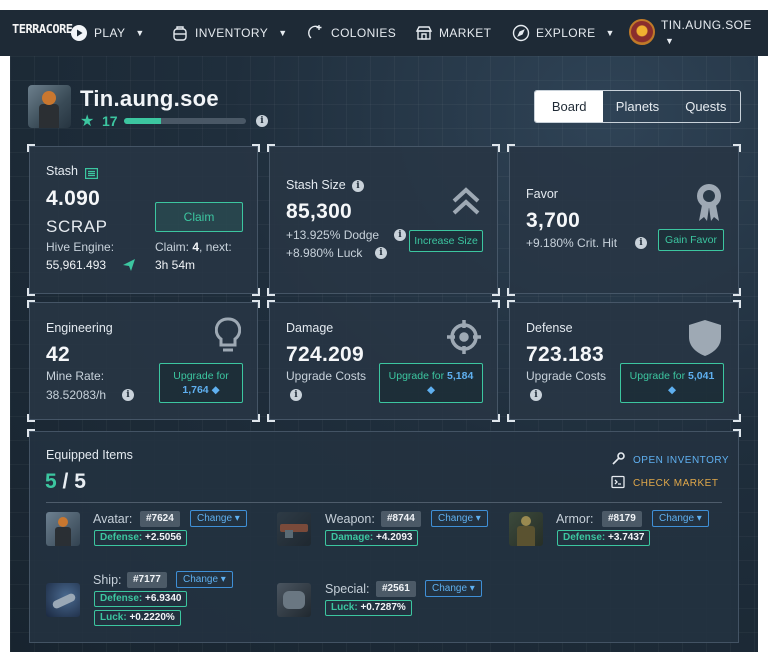 The height and width of the screenshot is (652, 768). I want to click on user-avatar, so click(642, 32).